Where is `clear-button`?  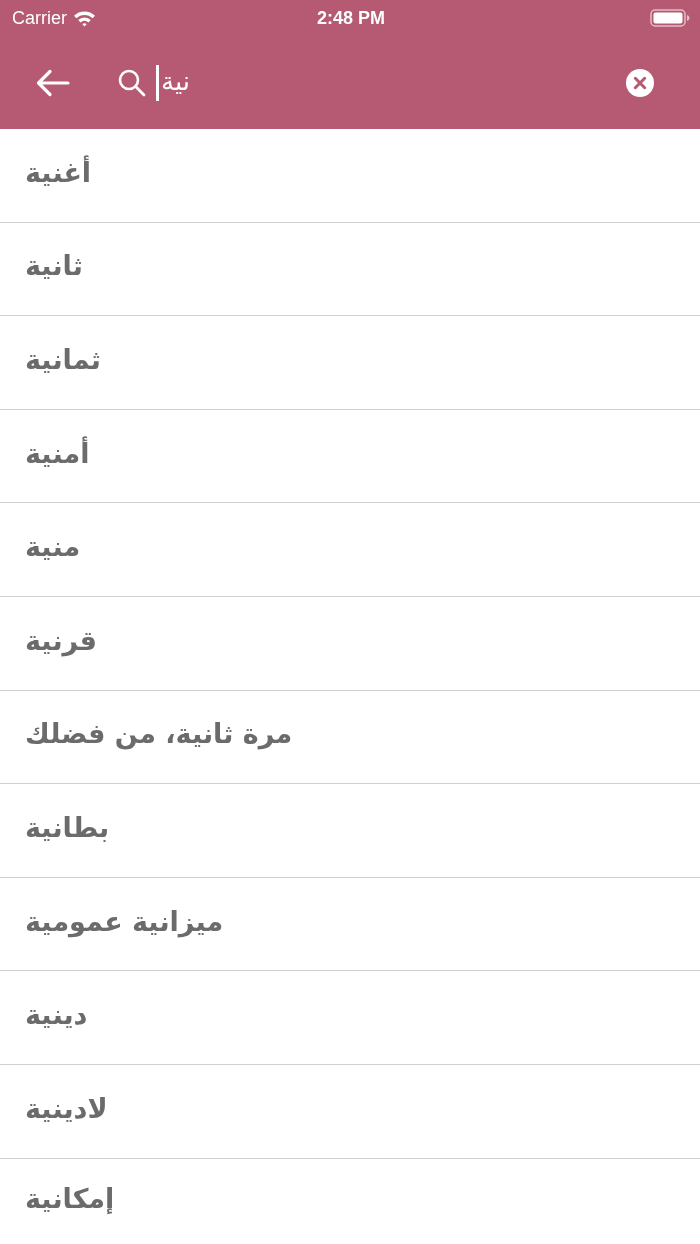 clear-button is located at coordinates (640, 82).